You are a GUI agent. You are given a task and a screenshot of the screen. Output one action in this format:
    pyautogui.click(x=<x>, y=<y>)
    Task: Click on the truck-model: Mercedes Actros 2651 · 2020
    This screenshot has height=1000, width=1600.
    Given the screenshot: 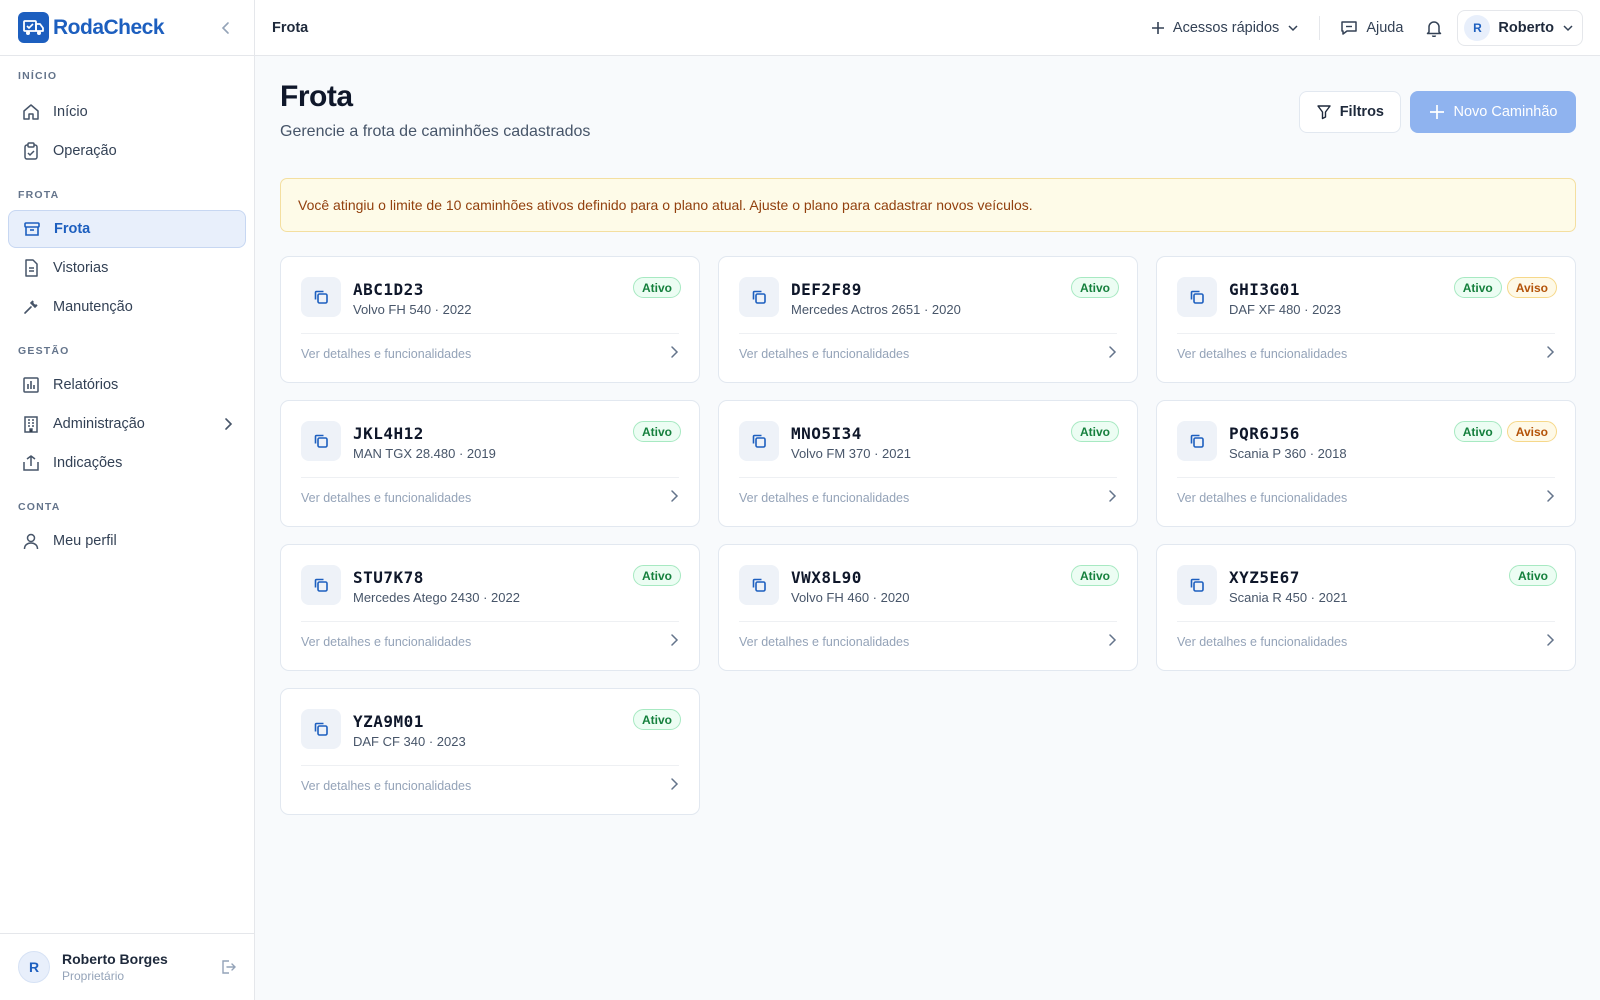 What is the action you would take?
    pyautogui.click(x=876, y=309)
    